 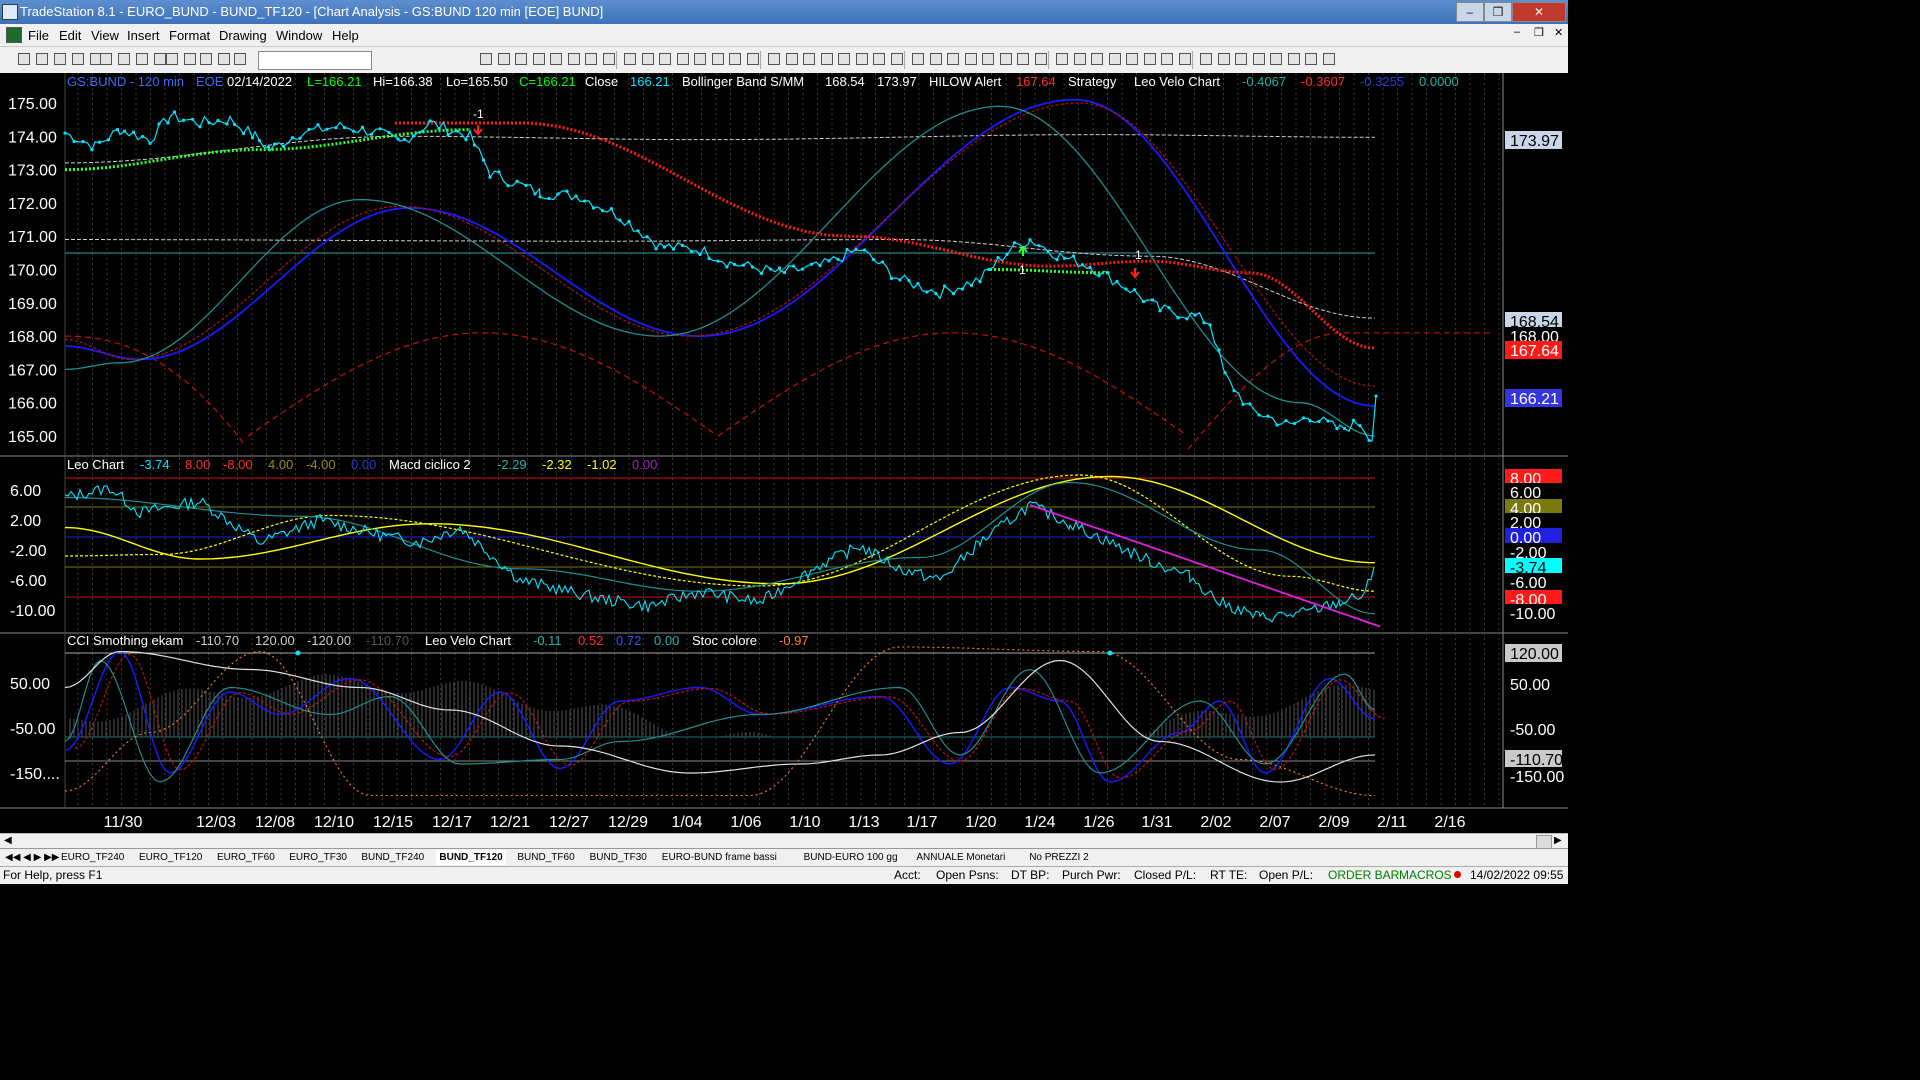 What do you see at coordinates (246, 857) in the screenshot?
I see `workspace-tab: EURO_TF60` at bounding box center [246, 857].